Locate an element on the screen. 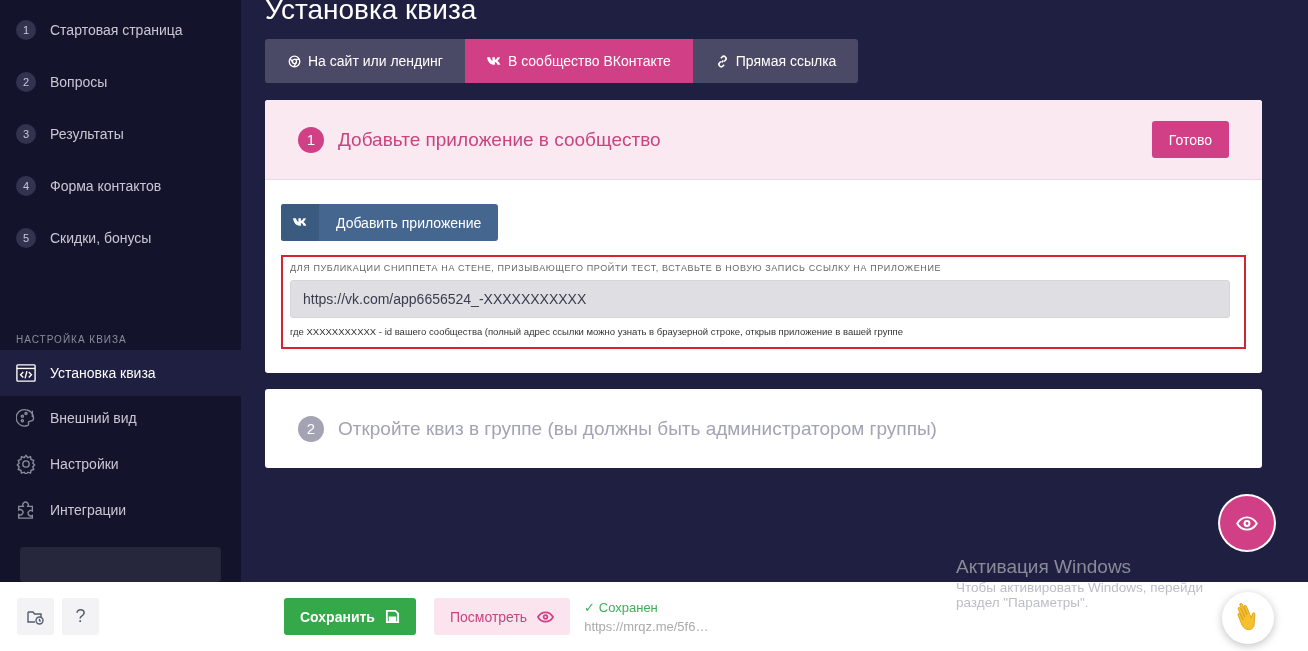  puzzle-icon is located at coordinates (26, 509).